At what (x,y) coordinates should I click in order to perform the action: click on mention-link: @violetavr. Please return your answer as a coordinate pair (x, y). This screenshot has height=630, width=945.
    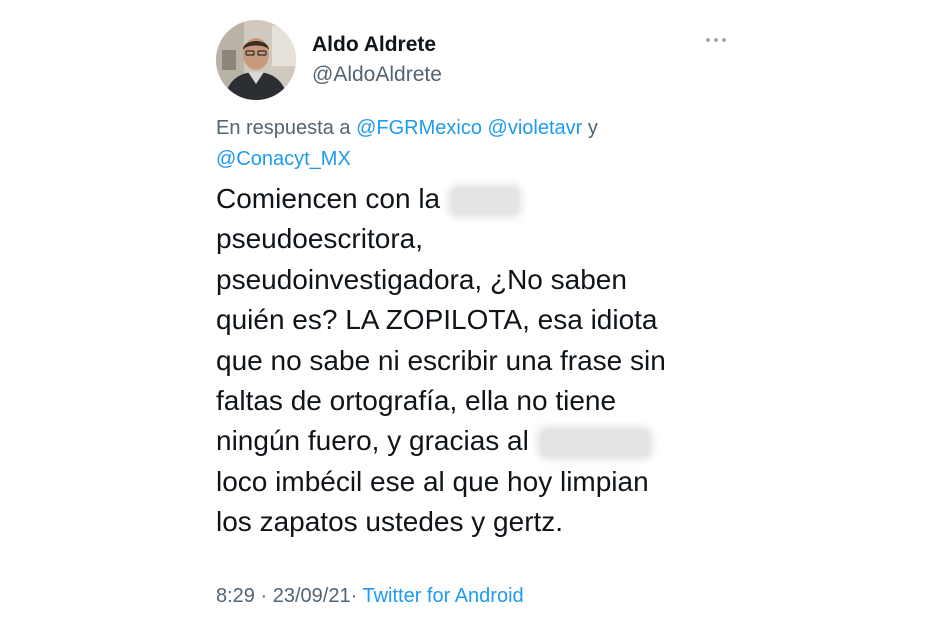
    Looking at the image, I should click on (535, 128).